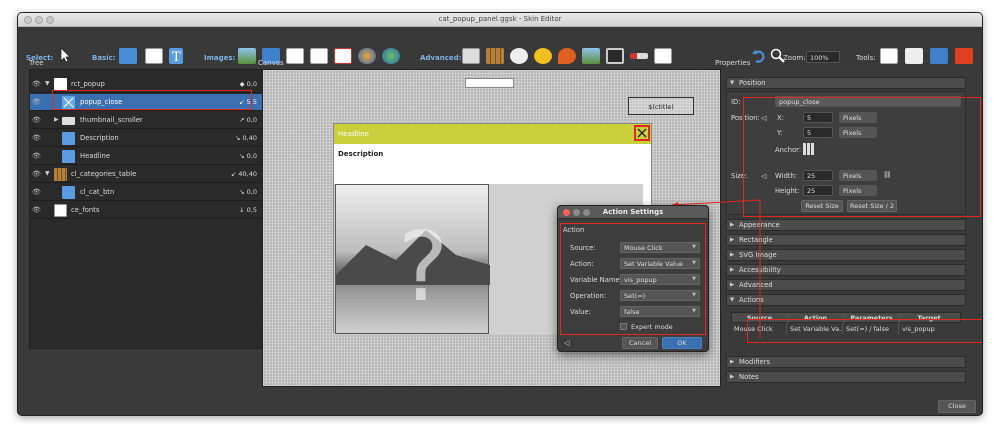  Describe the element at coordinates (623, 326) in the screenshot. I see `expert-mode-checkbox` at that location.